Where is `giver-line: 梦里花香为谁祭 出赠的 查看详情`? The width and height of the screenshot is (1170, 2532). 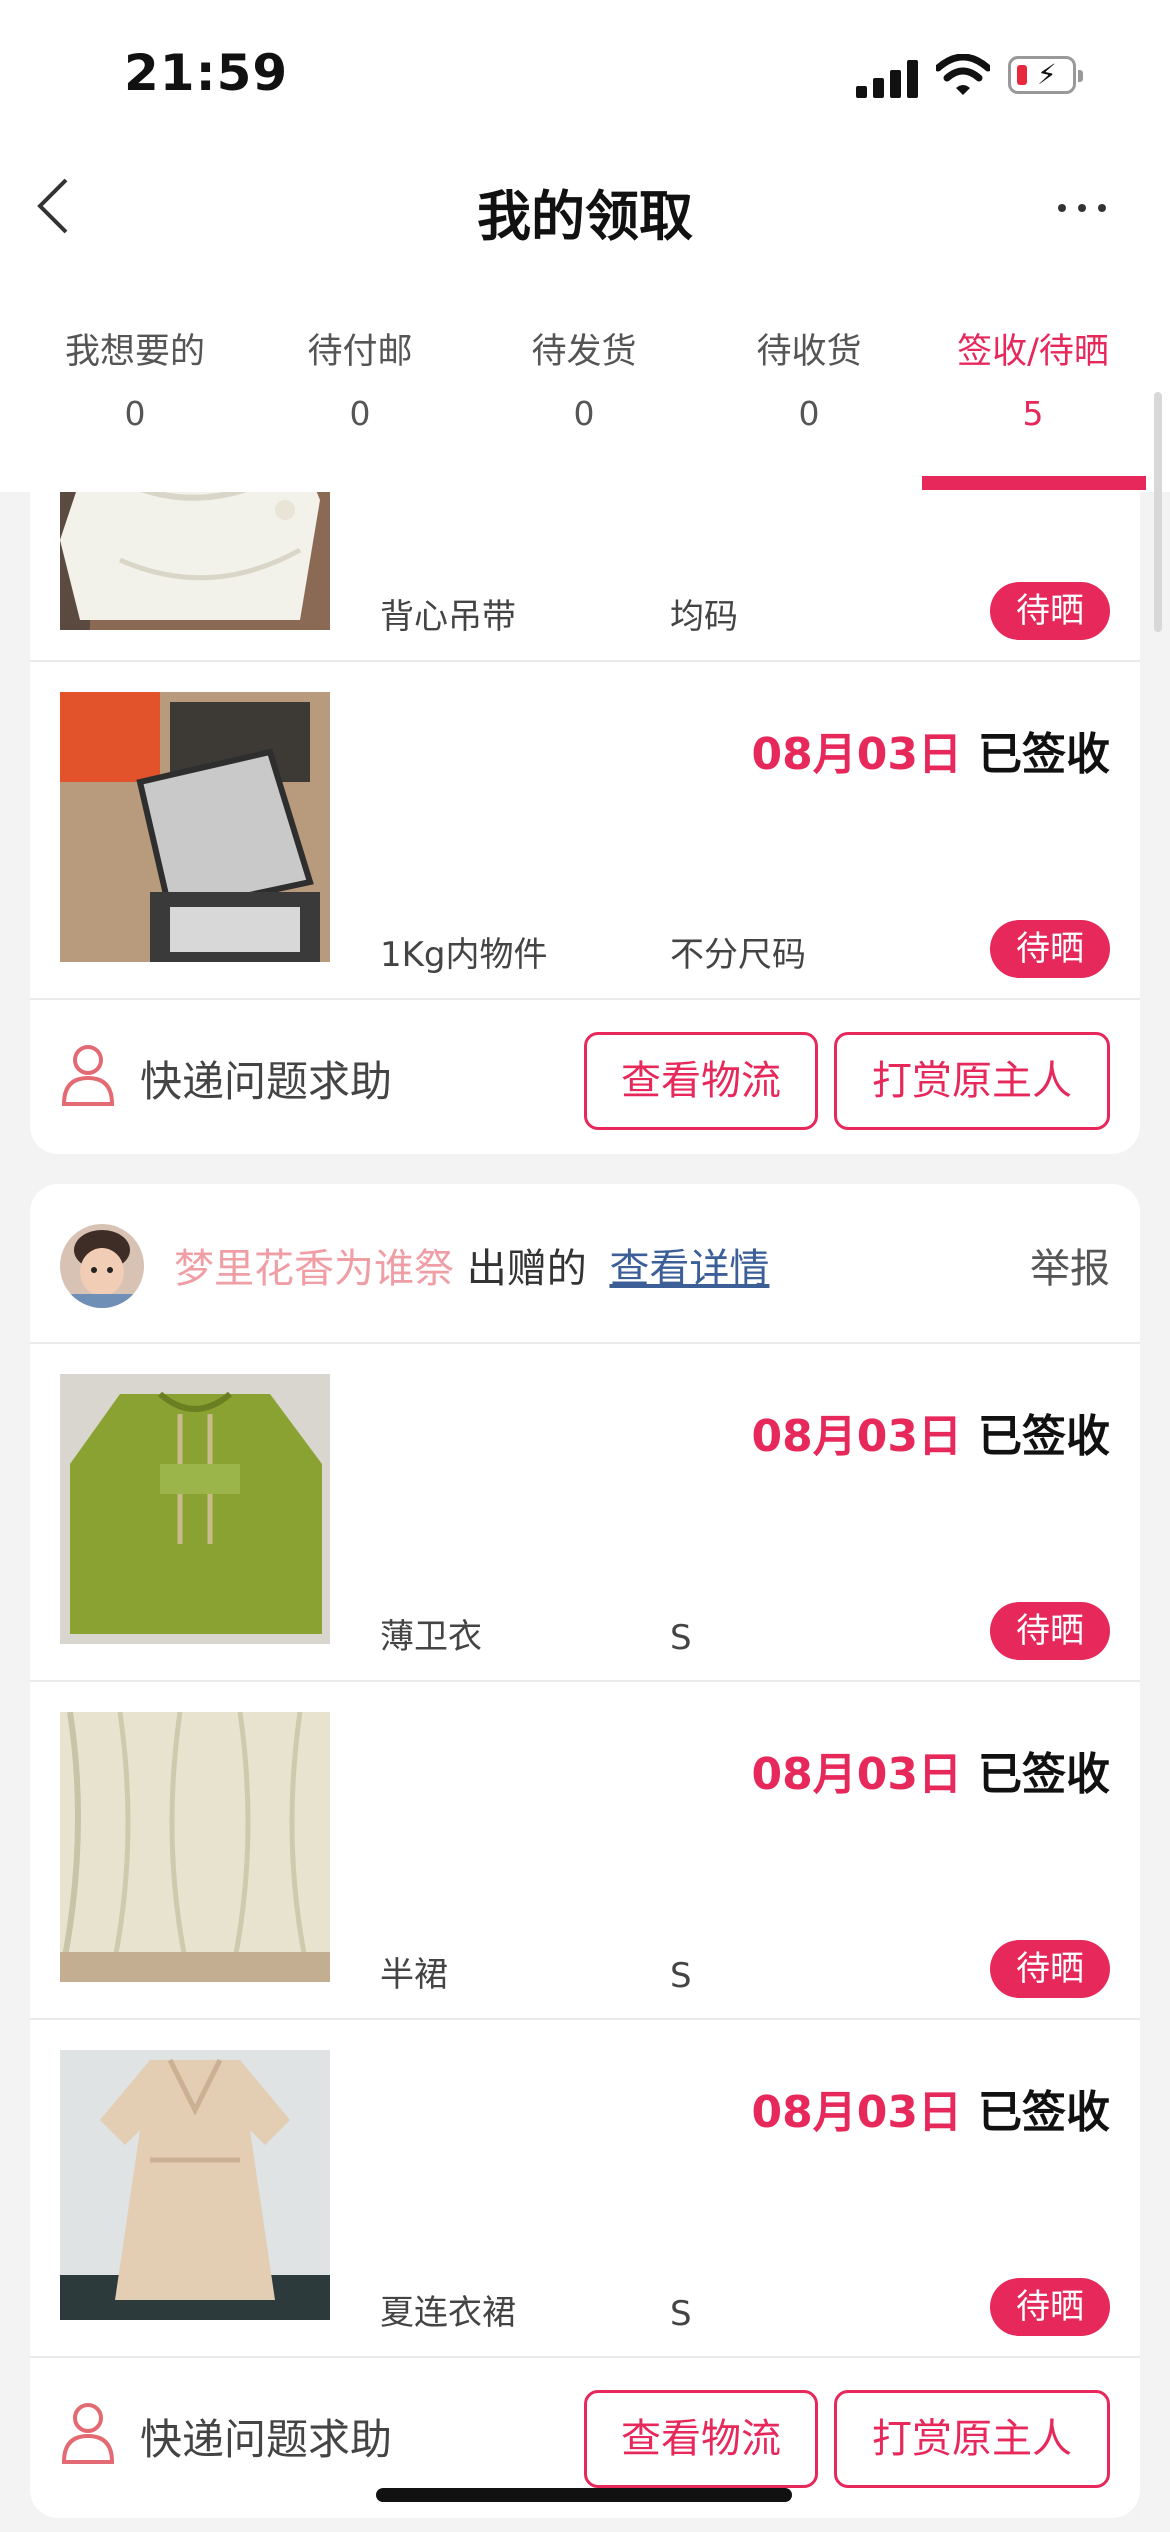 giver-line: 梦里花香为谁祭 出赠的 查看详情 is located at coordinates (471, 1265).